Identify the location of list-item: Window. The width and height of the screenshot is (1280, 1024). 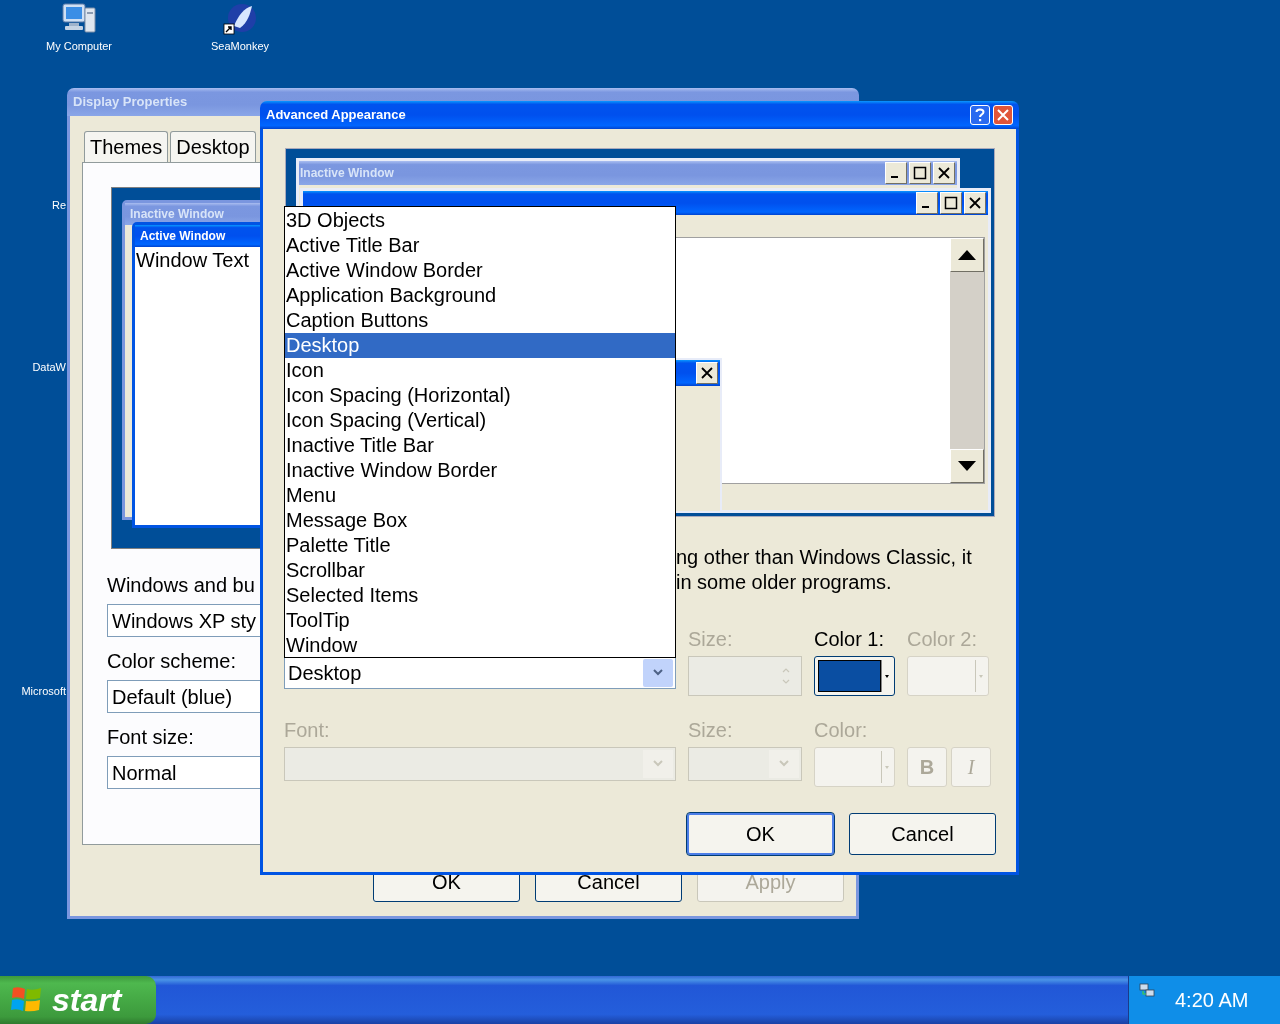
(480, 645).